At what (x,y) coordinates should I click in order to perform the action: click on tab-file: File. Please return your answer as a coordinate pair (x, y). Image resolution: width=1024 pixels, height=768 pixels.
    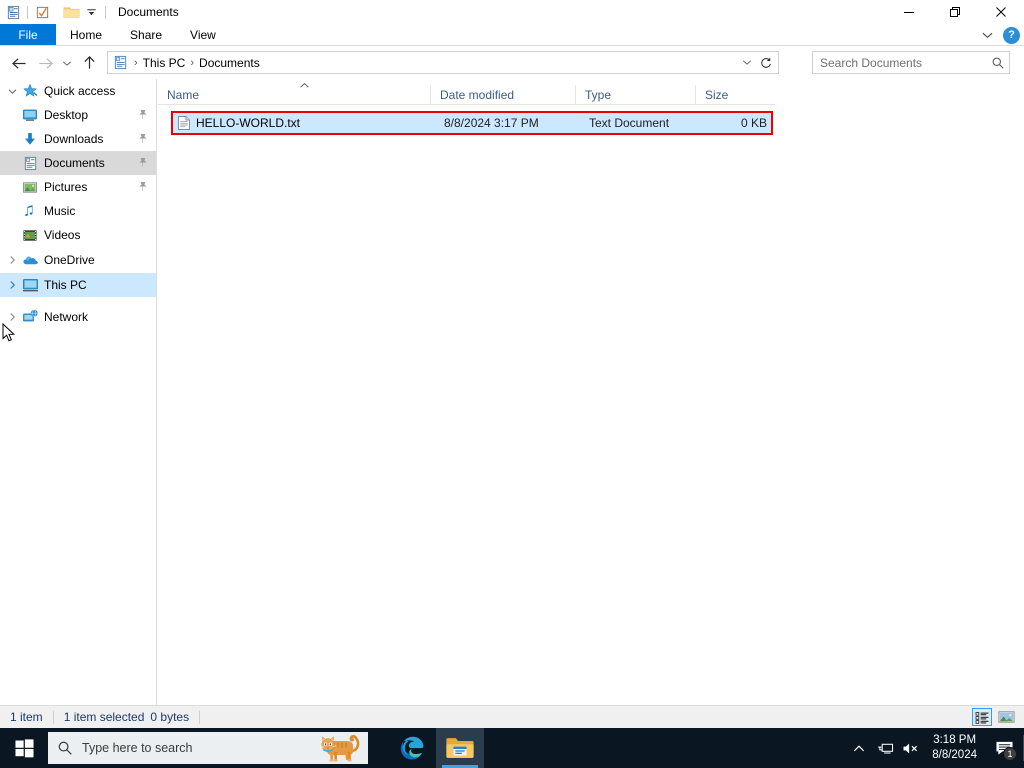
    Looking at the image, I should click on (28, 34).